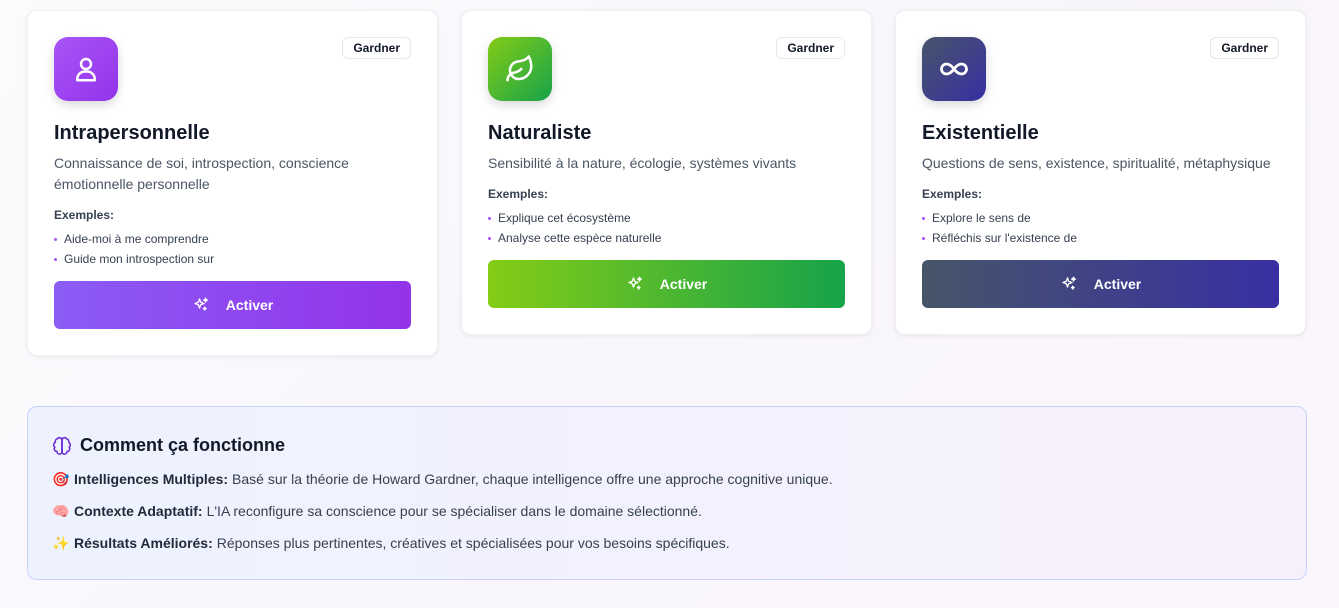  Describe the element at coordinates (132, 133) in the screenshot. I see `card-title: Intrapersonnelle` at that location.